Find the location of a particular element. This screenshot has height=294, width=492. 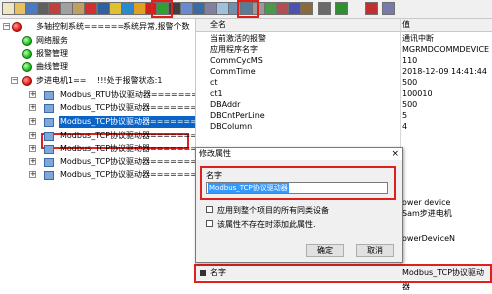

close-icon: × is located at coordinates (395, 154).